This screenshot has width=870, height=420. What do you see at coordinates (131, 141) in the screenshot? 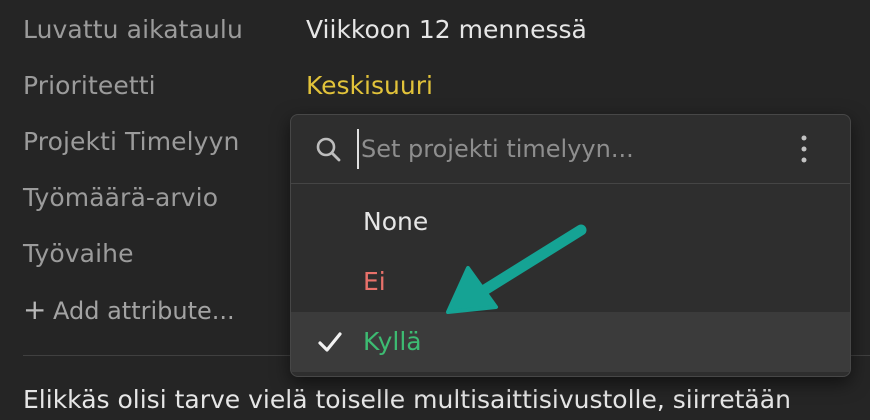
I see `attribute-label: Projekti Timelyyn` at bounding box center [131, 141].